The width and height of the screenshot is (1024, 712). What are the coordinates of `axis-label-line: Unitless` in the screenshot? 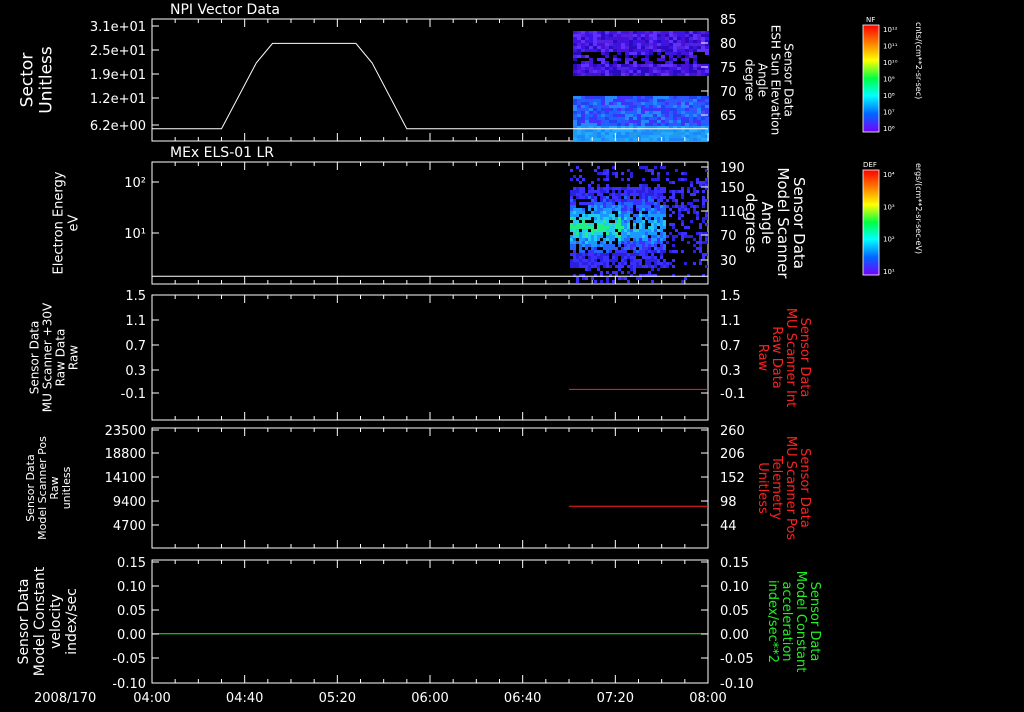 It's located at (47, 80).